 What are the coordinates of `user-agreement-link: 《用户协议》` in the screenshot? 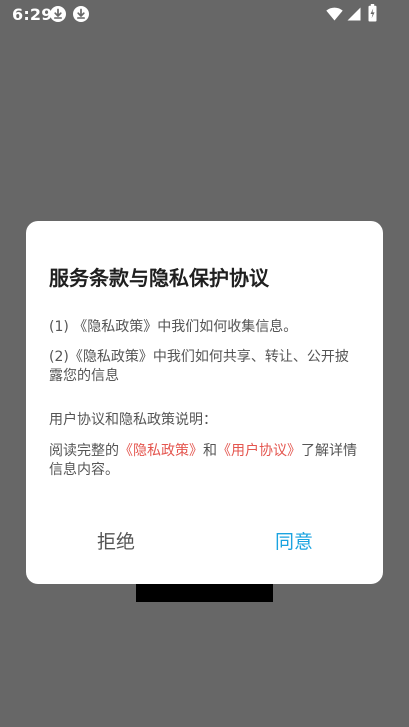 It's located at (259, 451).